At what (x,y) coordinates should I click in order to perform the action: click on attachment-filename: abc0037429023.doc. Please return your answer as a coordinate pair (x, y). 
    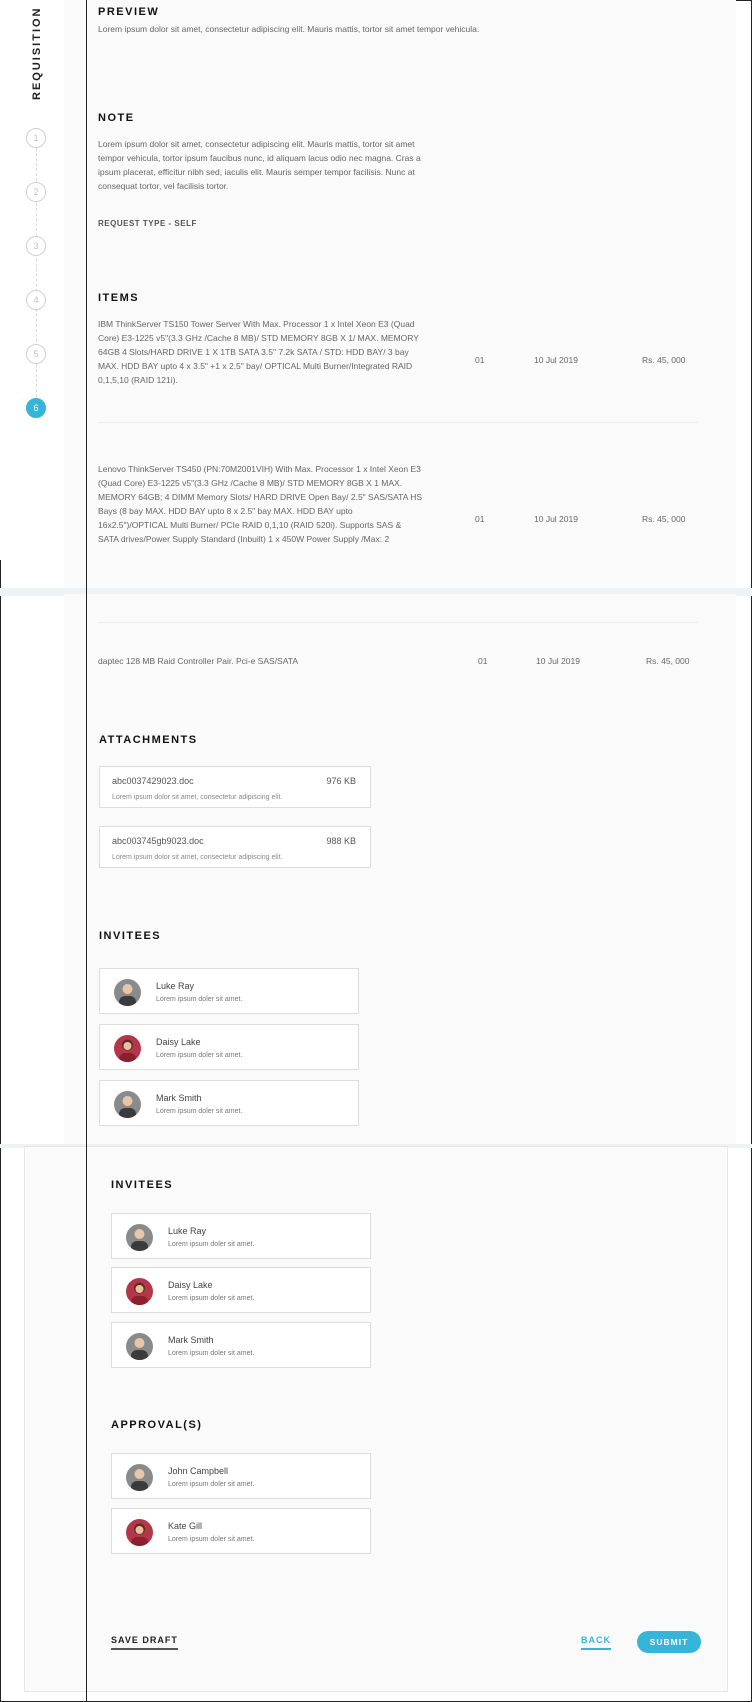
    Looking at the image, I should click on (153, 781).